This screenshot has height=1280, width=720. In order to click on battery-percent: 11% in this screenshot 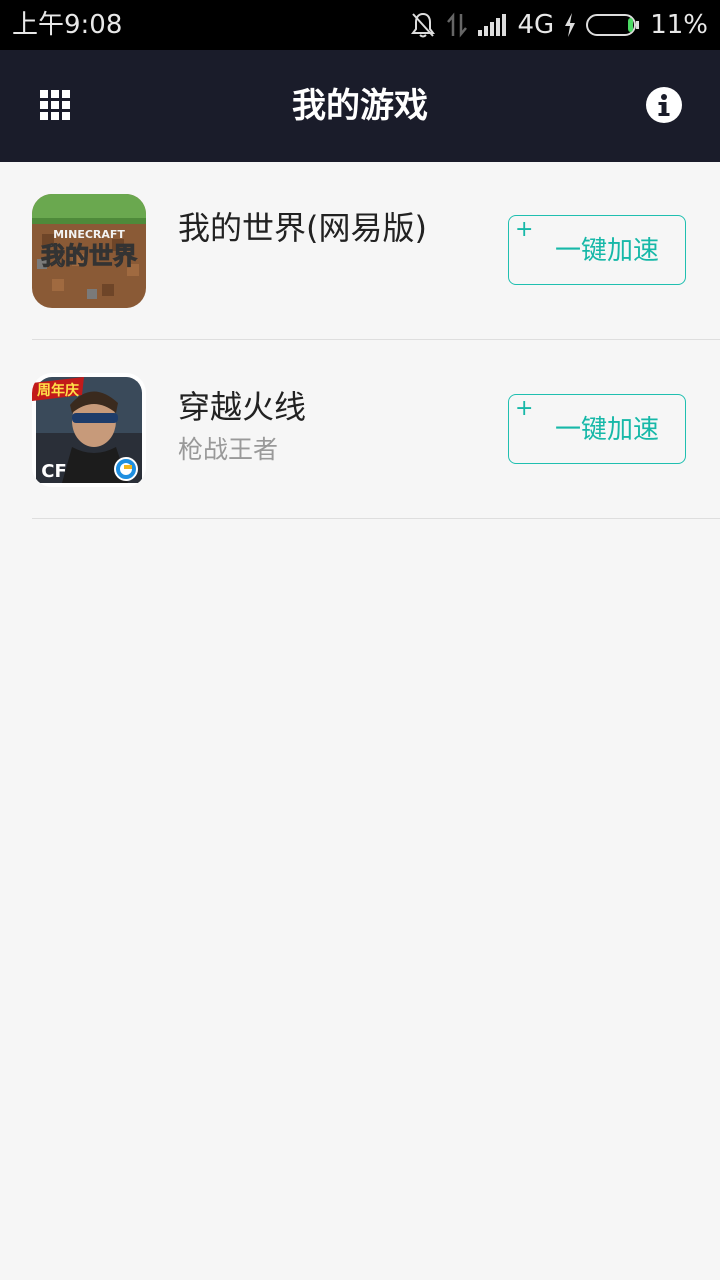, I will do `click(679, 25)`.